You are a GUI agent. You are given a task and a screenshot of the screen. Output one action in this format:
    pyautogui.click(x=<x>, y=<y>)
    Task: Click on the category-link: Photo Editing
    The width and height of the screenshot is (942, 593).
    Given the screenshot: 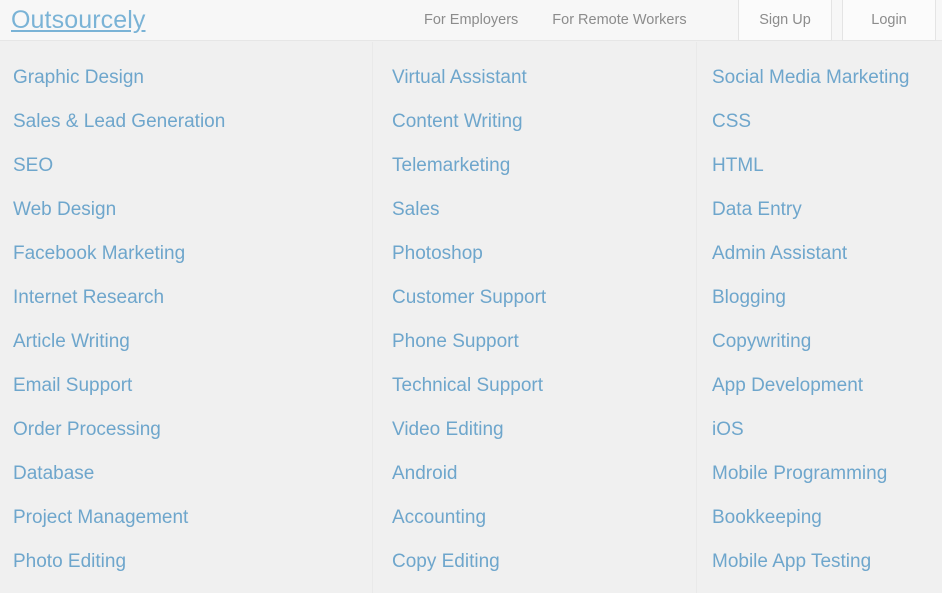 What is the action you would take?
    pyautogui.click(x=192, y=562)
    